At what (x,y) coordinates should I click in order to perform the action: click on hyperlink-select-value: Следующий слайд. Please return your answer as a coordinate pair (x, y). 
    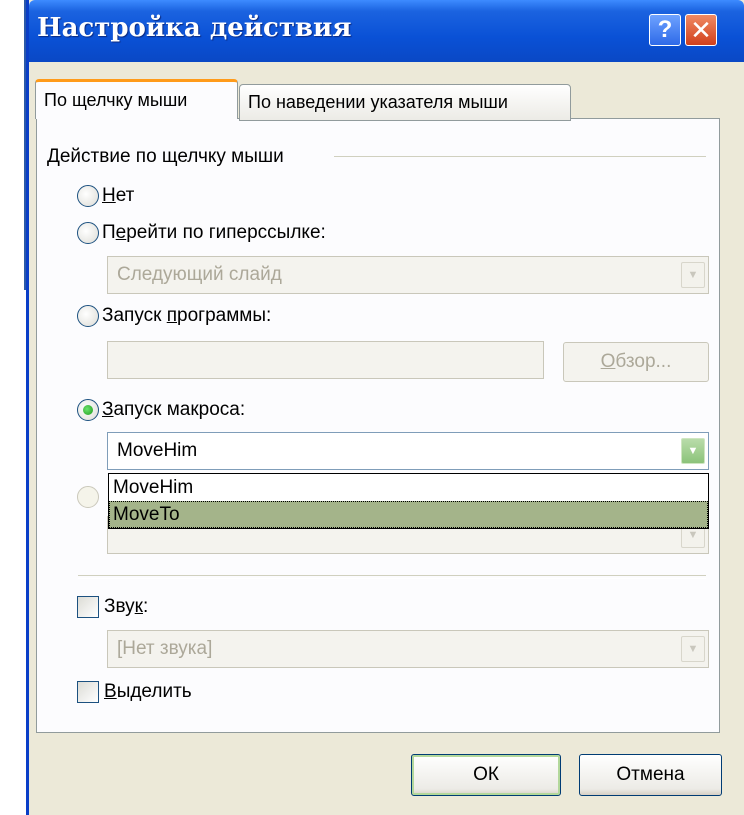
    Looking at the image, I should click on (199, 274).